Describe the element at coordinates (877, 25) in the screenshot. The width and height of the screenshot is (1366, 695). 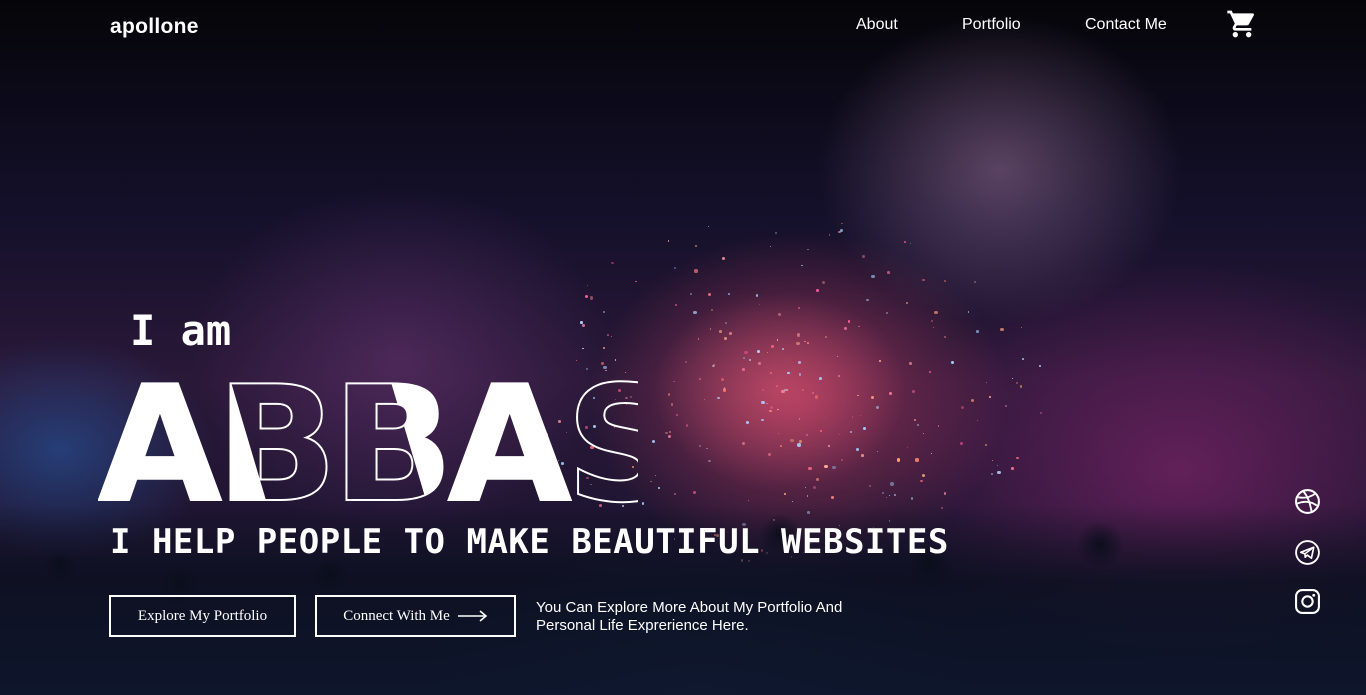
I see `nav-link-about: About` at that location.